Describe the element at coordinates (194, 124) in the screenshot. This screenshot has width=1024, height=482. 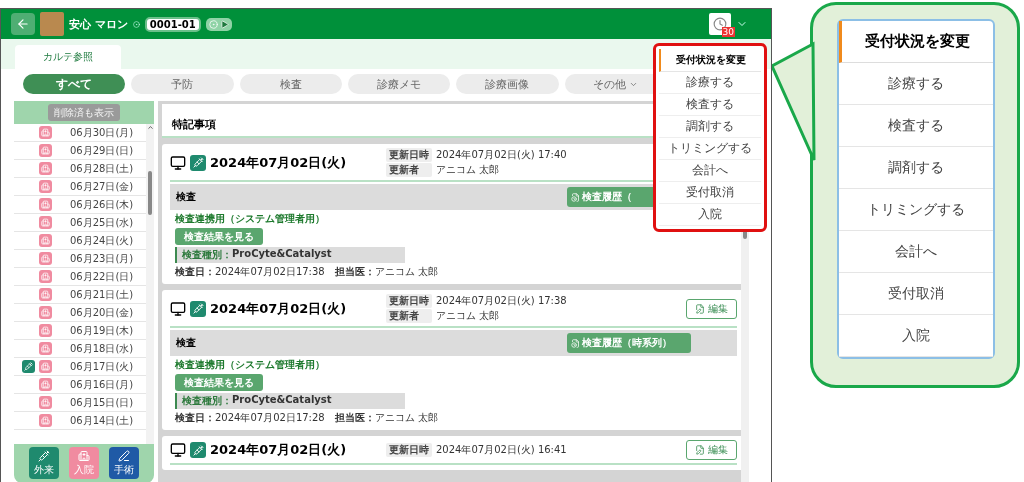
I see `notes-title: 特記事項` at that location.